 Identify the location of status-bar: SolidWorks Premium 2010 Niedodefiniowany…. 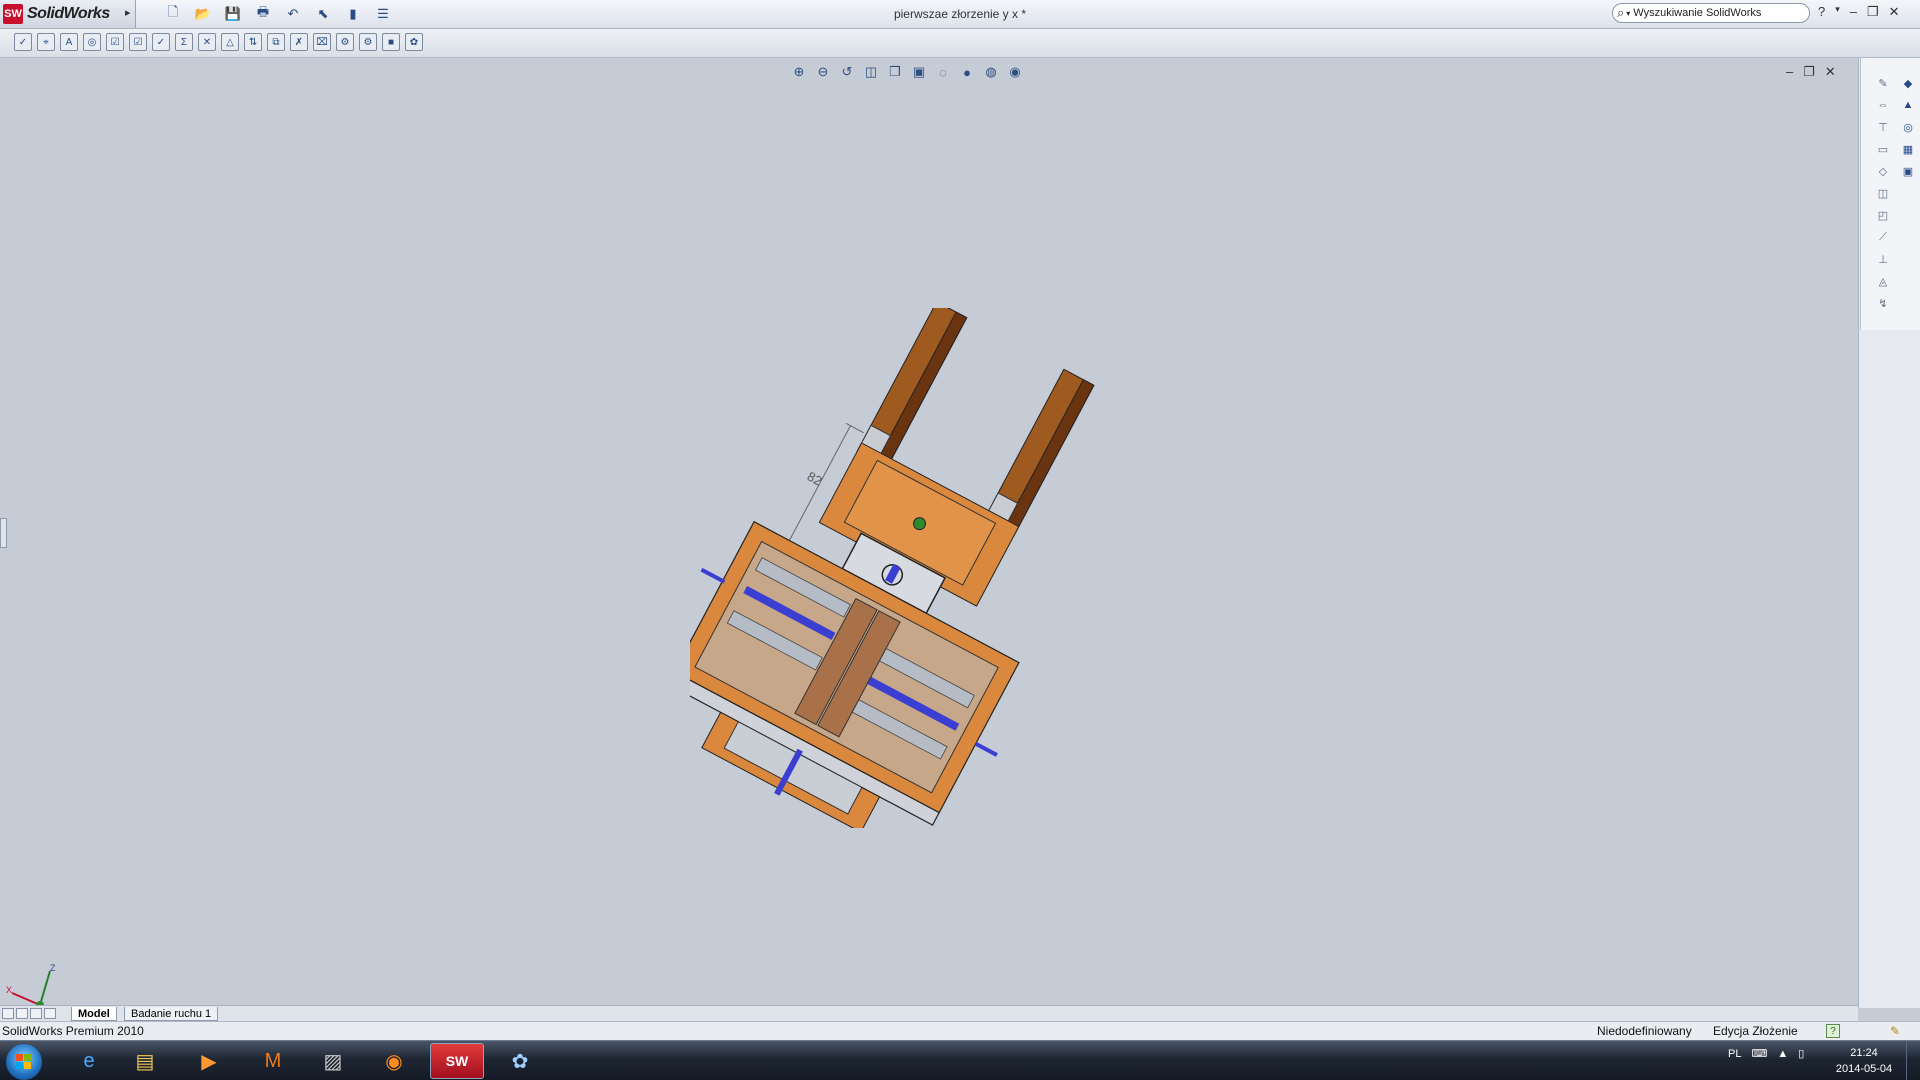
(960, 1030).